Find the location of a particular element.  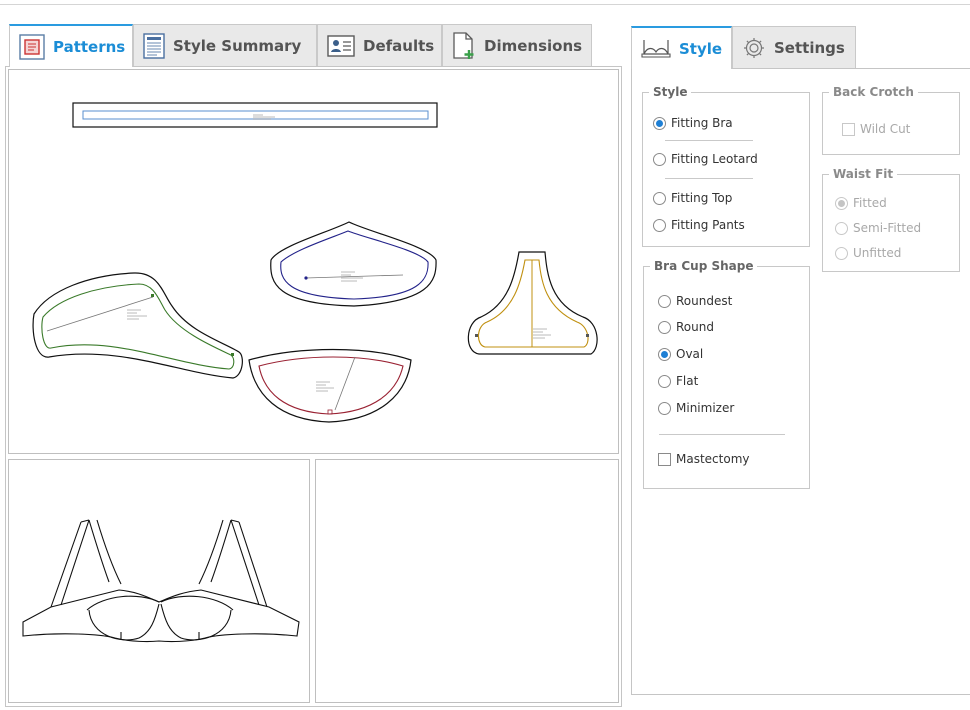

option-label: Fitting Pants is located at coordinates (708, 225).